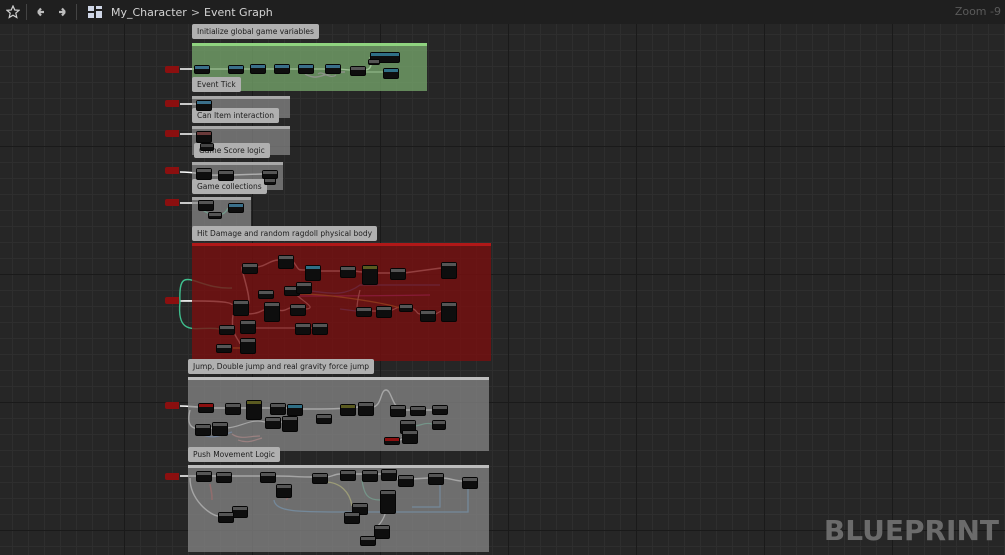 The height and width of the screenshot is (555, 1005). I want to click on breadcrumb-asset: My_Character, so click(149, 12).